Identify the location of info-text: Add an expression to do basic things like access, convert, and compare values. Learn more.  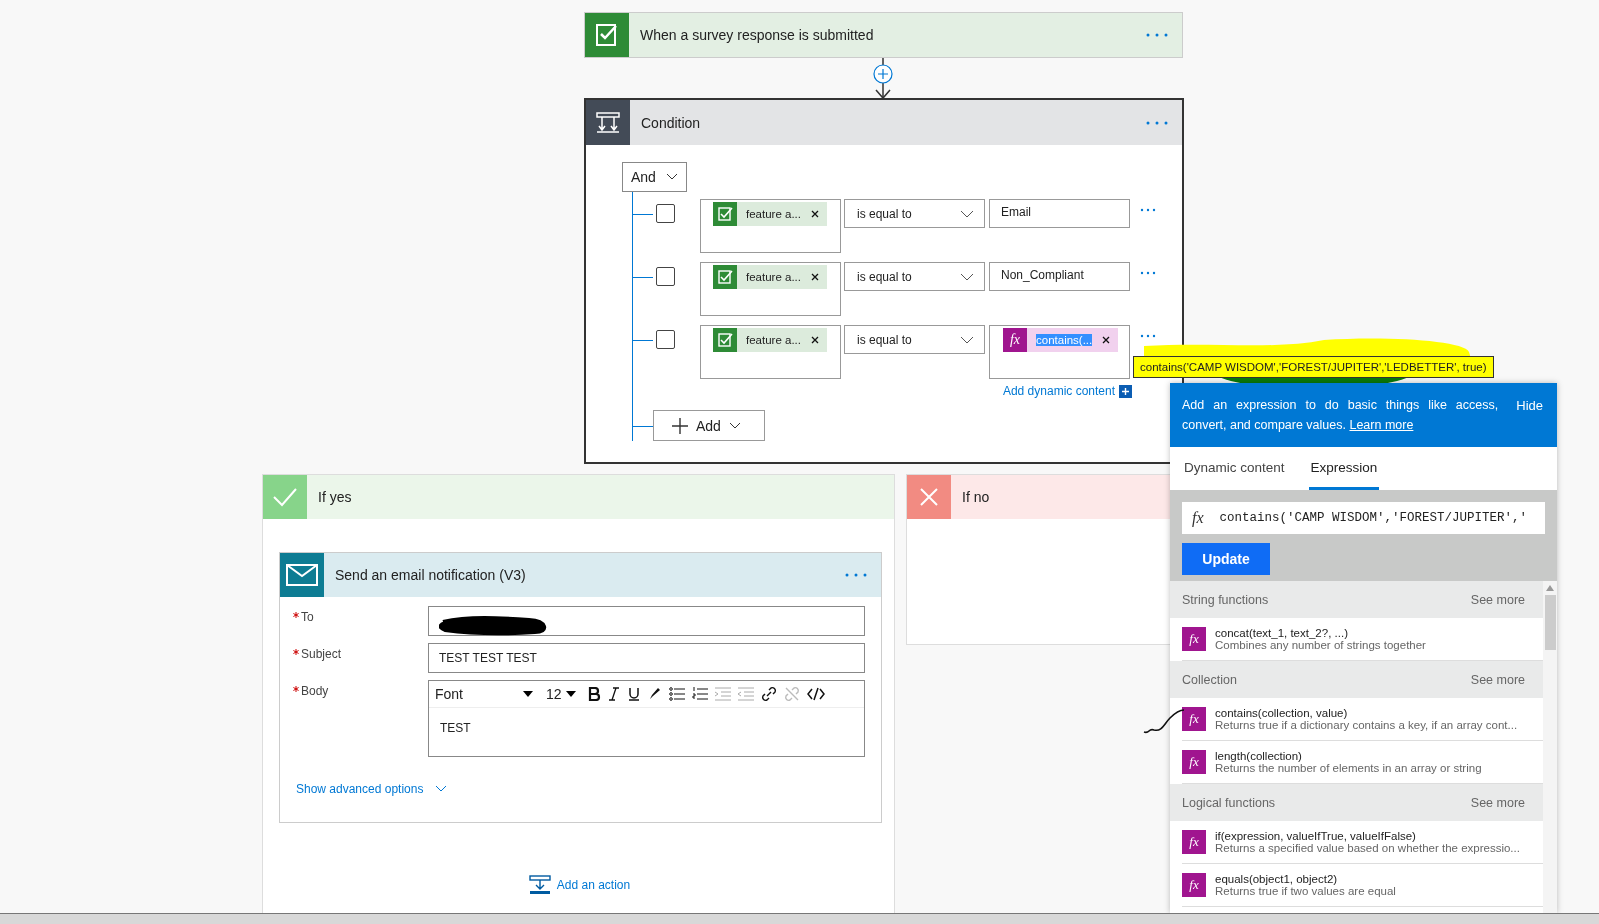
(1340, 415).